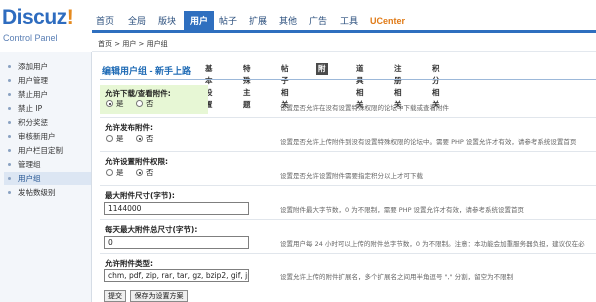  I want to click on sidebar-item-admin-groups: 管理组, so click(47, 164).